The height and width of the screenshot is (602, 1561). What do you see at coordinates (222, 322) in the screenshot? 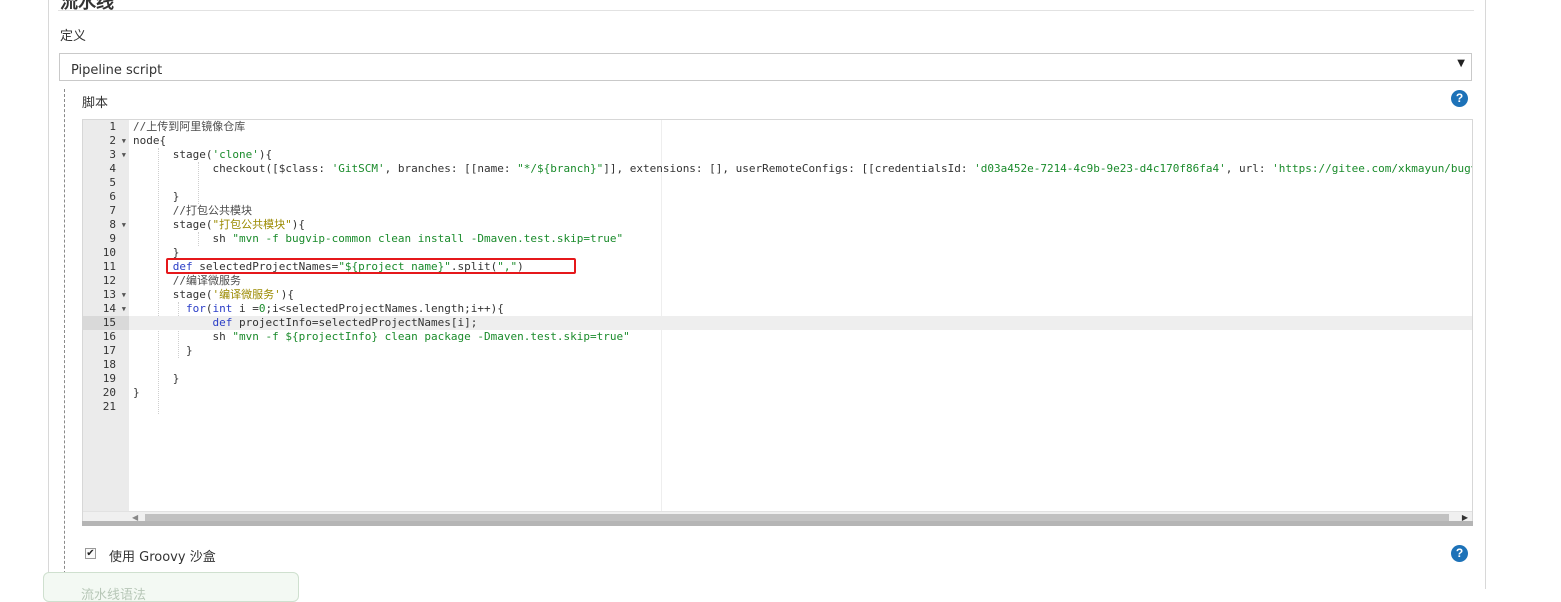
I see `code-token: def` at bounding box center [222, 322].